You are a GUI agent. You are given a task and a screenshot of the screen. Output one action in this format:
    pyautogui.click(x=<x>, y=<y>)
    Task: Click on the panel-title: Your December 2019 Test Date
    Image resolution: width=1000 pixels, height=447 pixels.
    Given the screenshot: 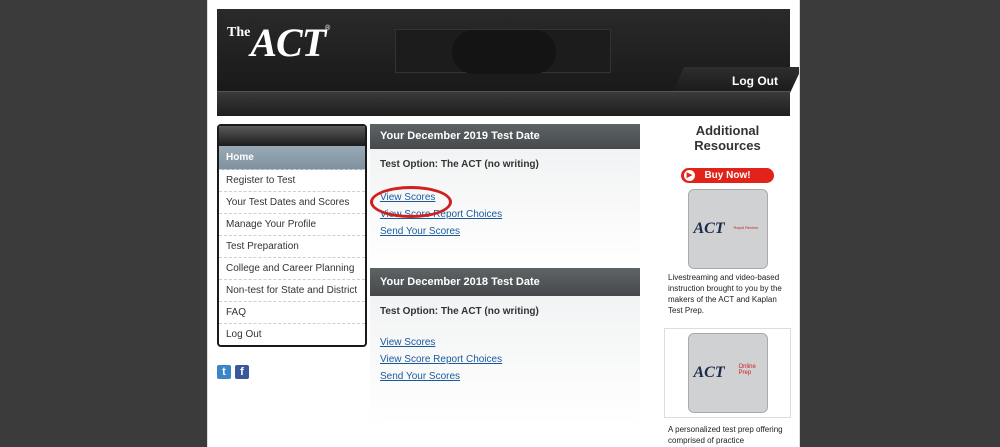 What is the action you would take?
    pyautogui.click(x=505, y=136)
    